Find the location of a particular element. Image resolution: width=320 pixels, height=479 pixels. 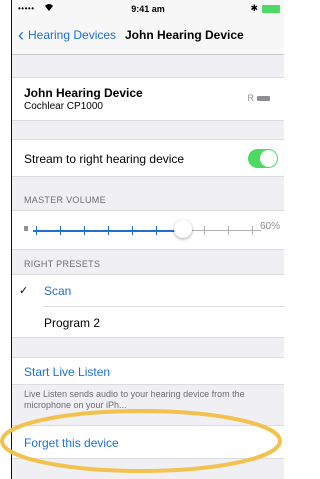

stream-toggle is located at coordinates (263, 158).